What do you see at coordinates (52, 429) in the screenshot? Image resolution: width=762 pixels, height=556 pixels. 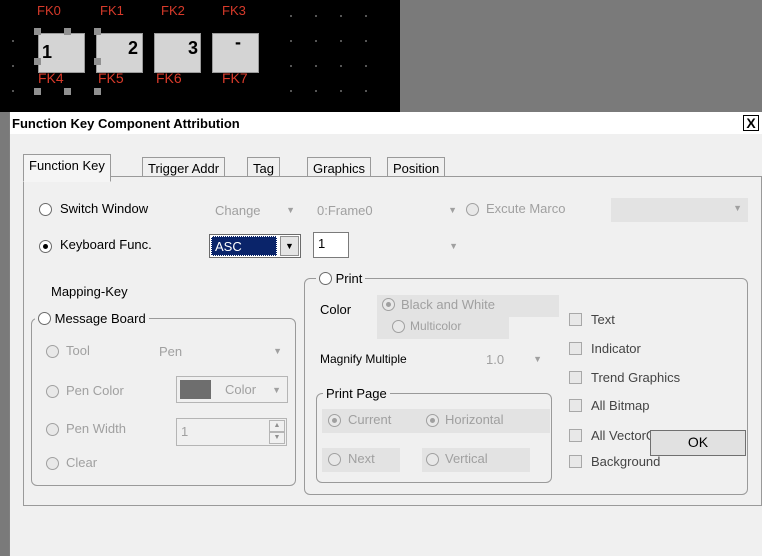 I see `pen-width-radio` at bounding box center [52, 429].